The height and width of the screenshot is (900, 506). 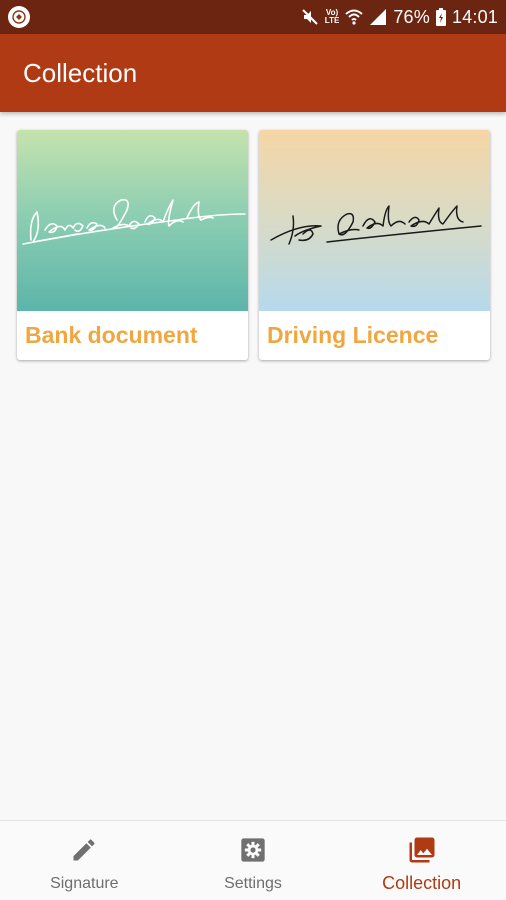 I want to click on nav-item-collection: Collection, so click(x=421, y=860).